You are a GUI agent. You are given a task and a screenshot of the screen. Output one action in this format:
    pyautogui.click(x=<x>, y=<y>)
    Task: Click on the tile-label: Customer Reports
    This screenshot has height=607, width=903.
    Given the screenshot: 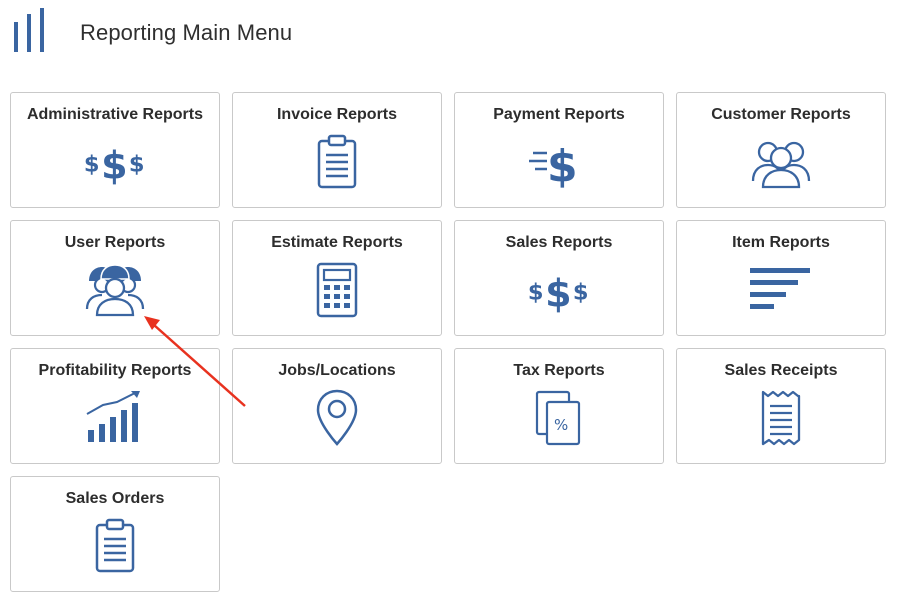 What is the action you would take?
    pyautogui.click(x=781, y=114)
    